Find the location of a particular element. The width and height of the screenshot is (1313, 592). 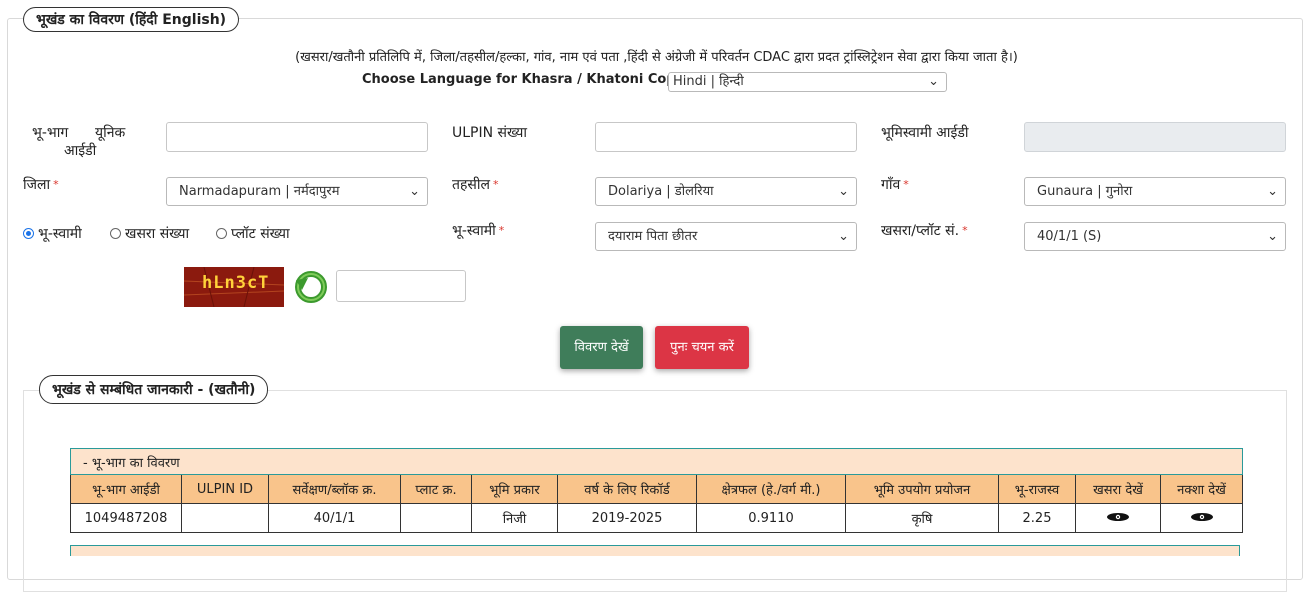

jila-select: Narmadapuram | नर्मदापुरम ⌄ is located at coordinates (297, 191).